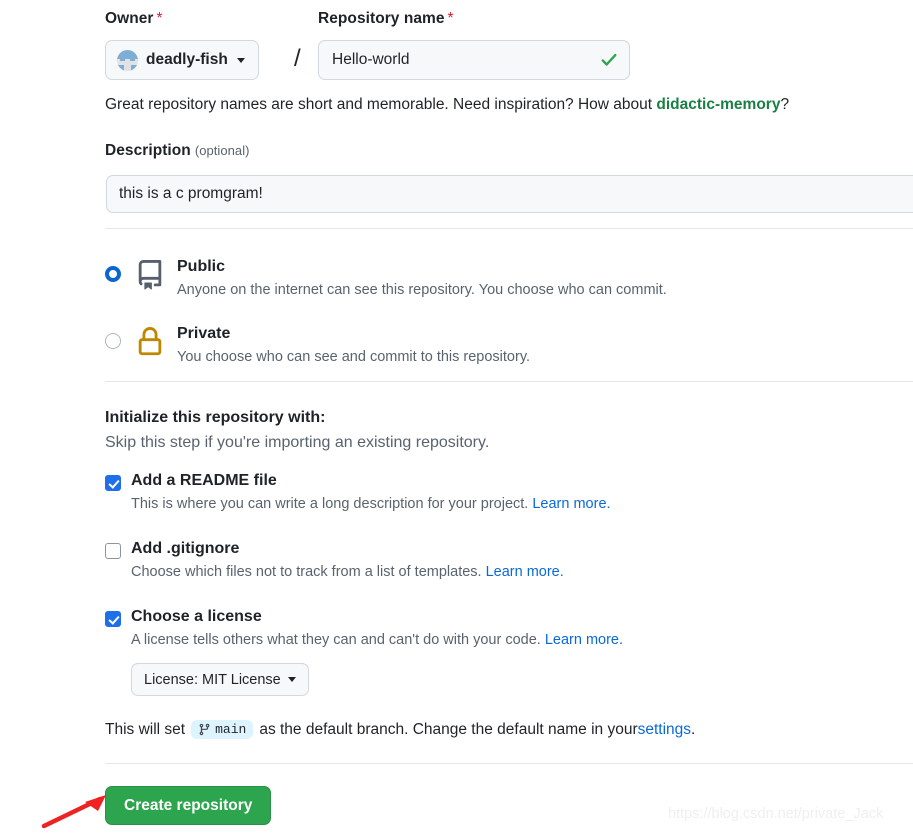 The width and height of the screenshot is (913, 833). I want to click on repository-name-label-text: Repository name, so click(381, 18).